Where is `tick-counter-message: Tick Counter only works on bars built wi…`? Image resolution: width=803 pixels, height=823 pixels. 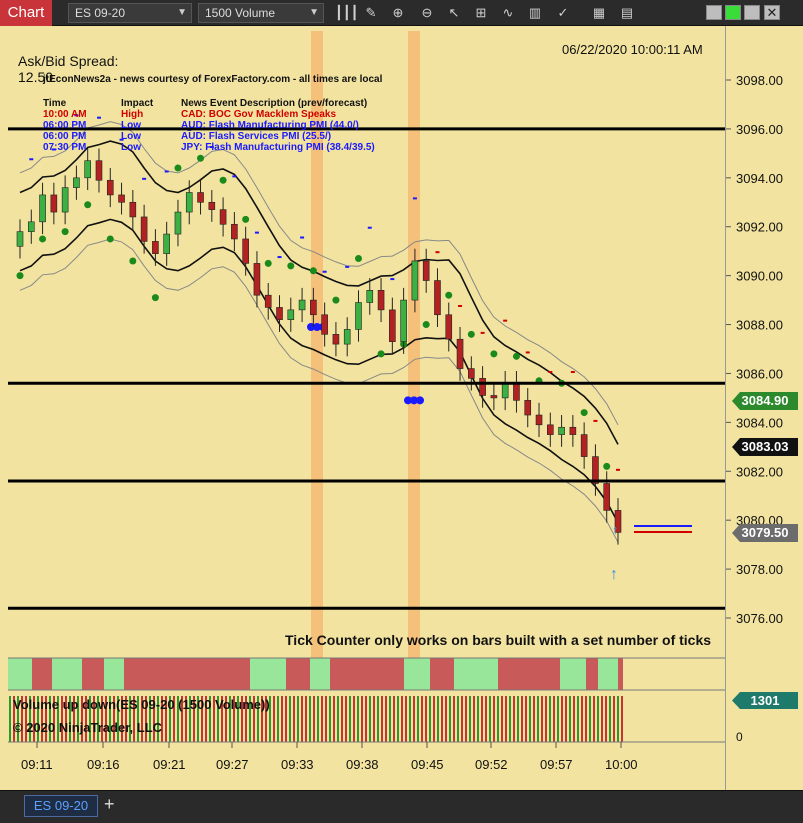
tick-counter-message: Tick Counter only works on bars built wi… is located at coordinates (498, 640).